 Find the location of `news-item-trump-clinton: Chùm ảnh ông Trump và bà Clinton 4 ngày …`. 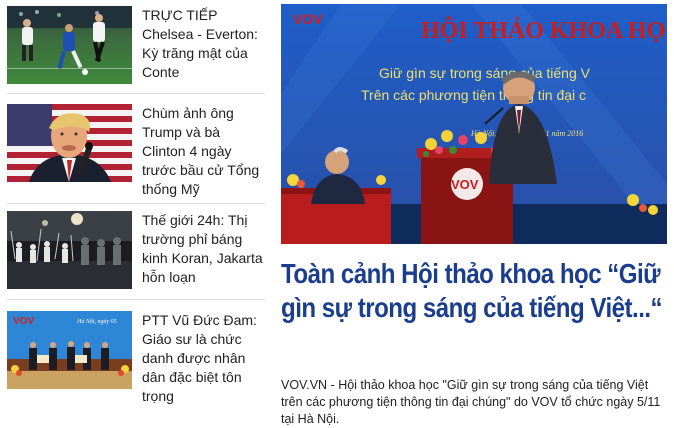

news-item-trump-clinton: Chùm ảnh ông Trump và bà Clinton 4 ngày … is located at coordinates (136, 150).